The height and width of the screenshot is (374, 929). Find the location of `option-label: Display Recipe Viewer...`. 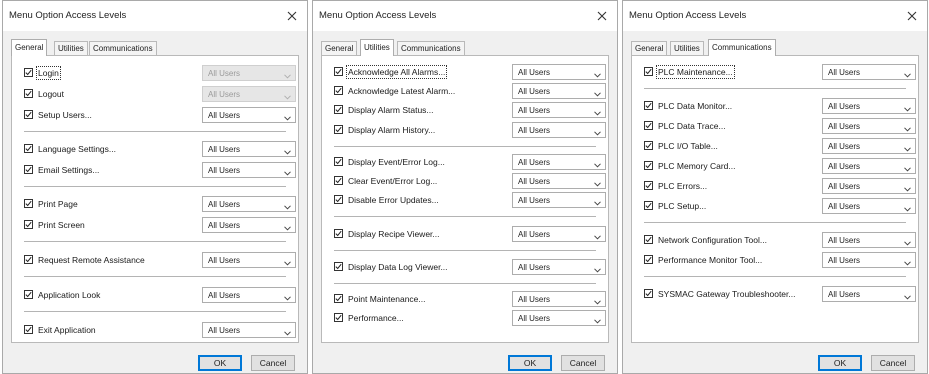

option-label: Display Recipe Viewer... is located at coordinates (394, 234).